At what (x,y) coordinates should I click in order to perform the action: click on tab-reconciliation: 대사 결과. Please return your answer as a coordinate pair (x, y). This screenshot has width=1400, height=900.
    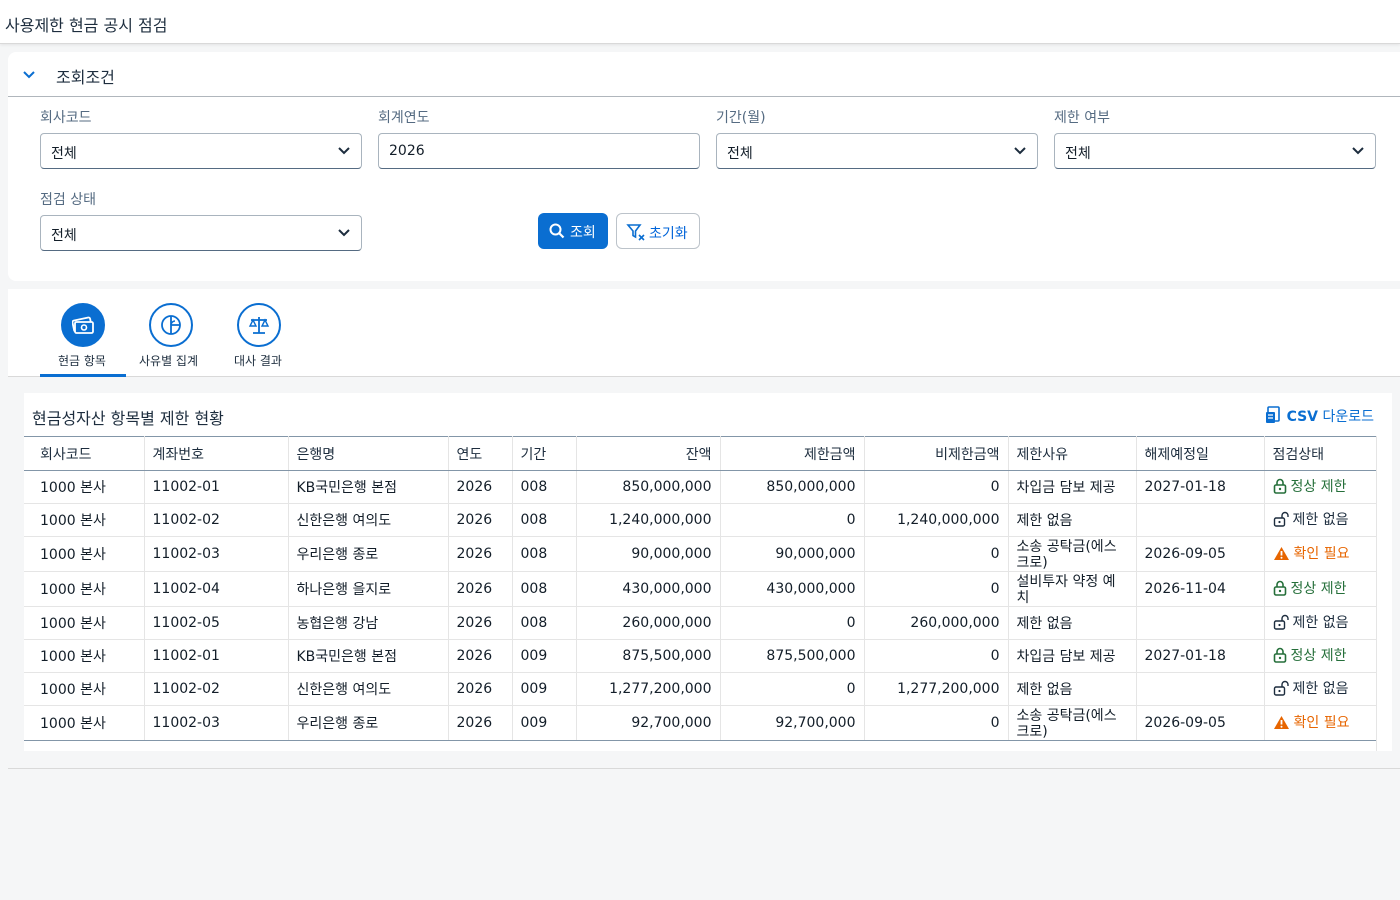
    Looking at the image, I should click on (259, 333).